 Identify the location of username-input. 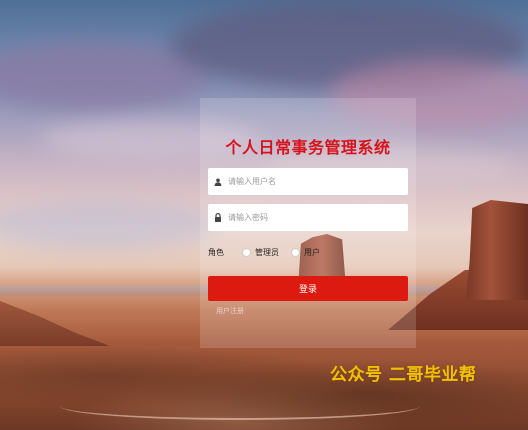
(313, 181).